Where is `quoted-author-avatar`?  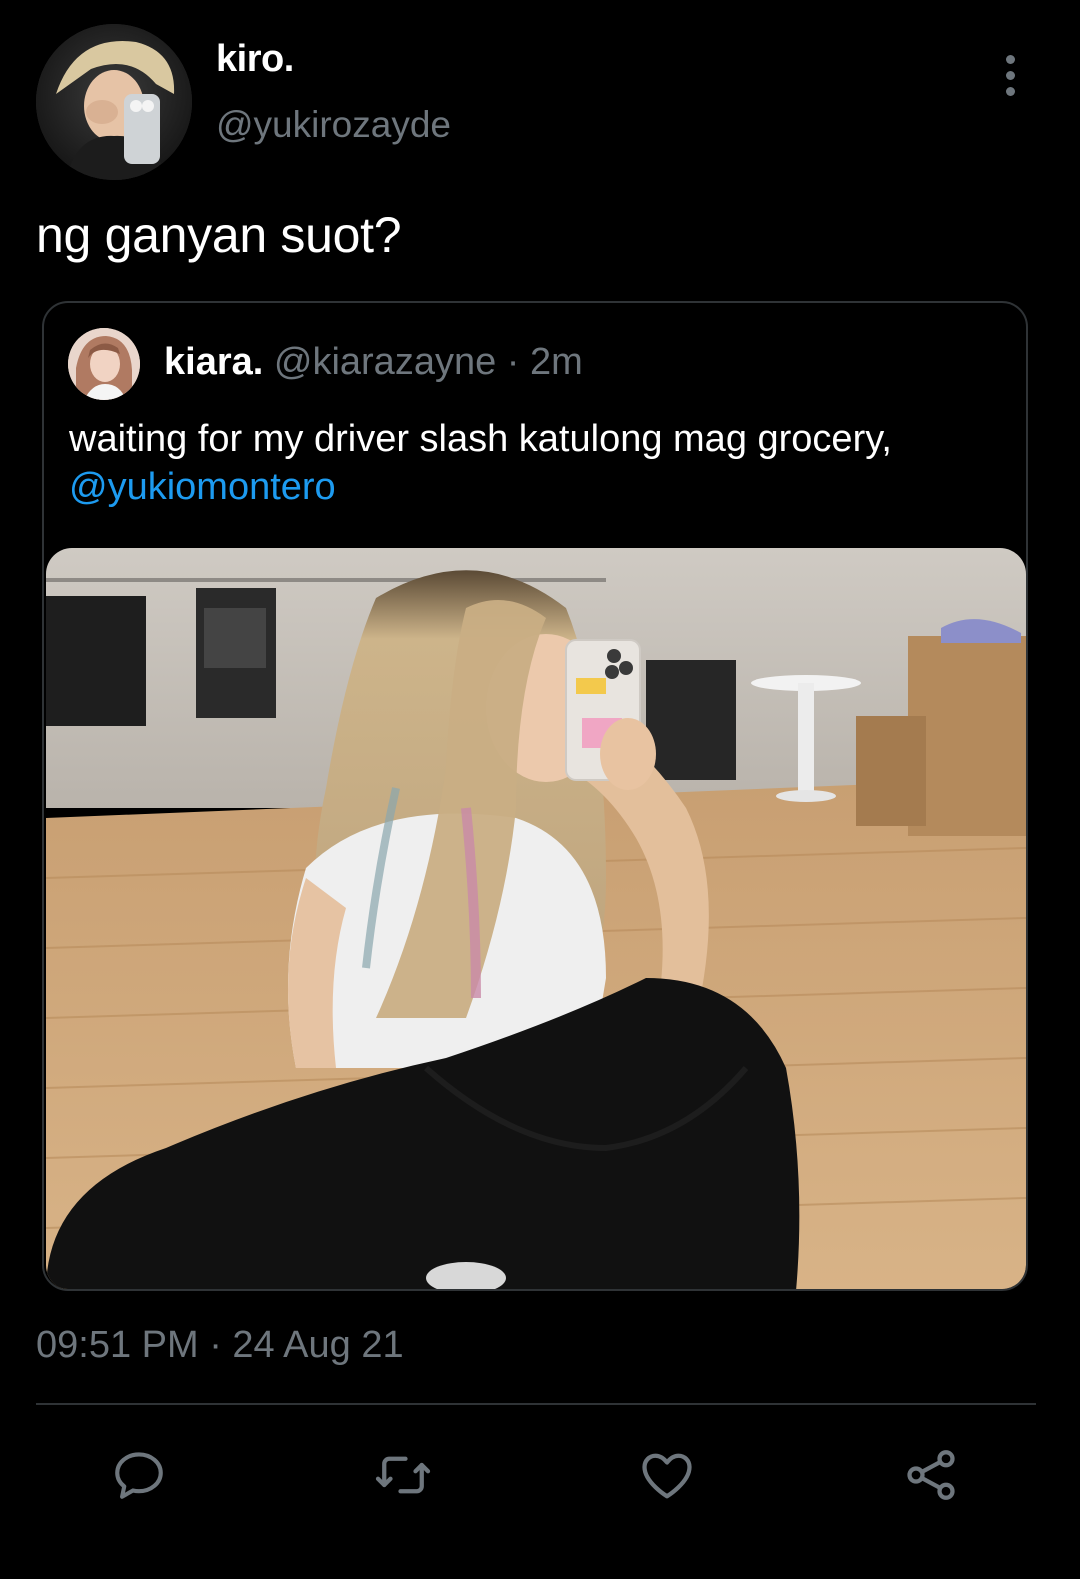
quoted-author-avatar is located at coordinates (104, 364).